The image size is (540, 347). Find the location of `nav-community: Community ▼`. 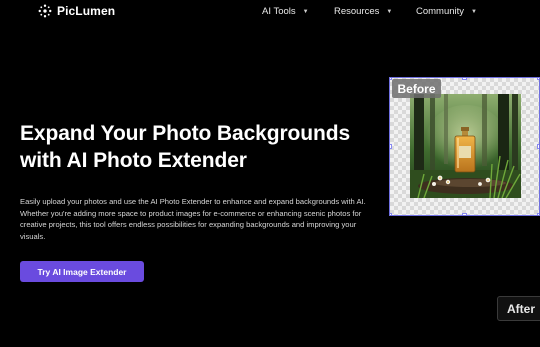

nav-community: Community ▼ is located at coordinates (446, 11).